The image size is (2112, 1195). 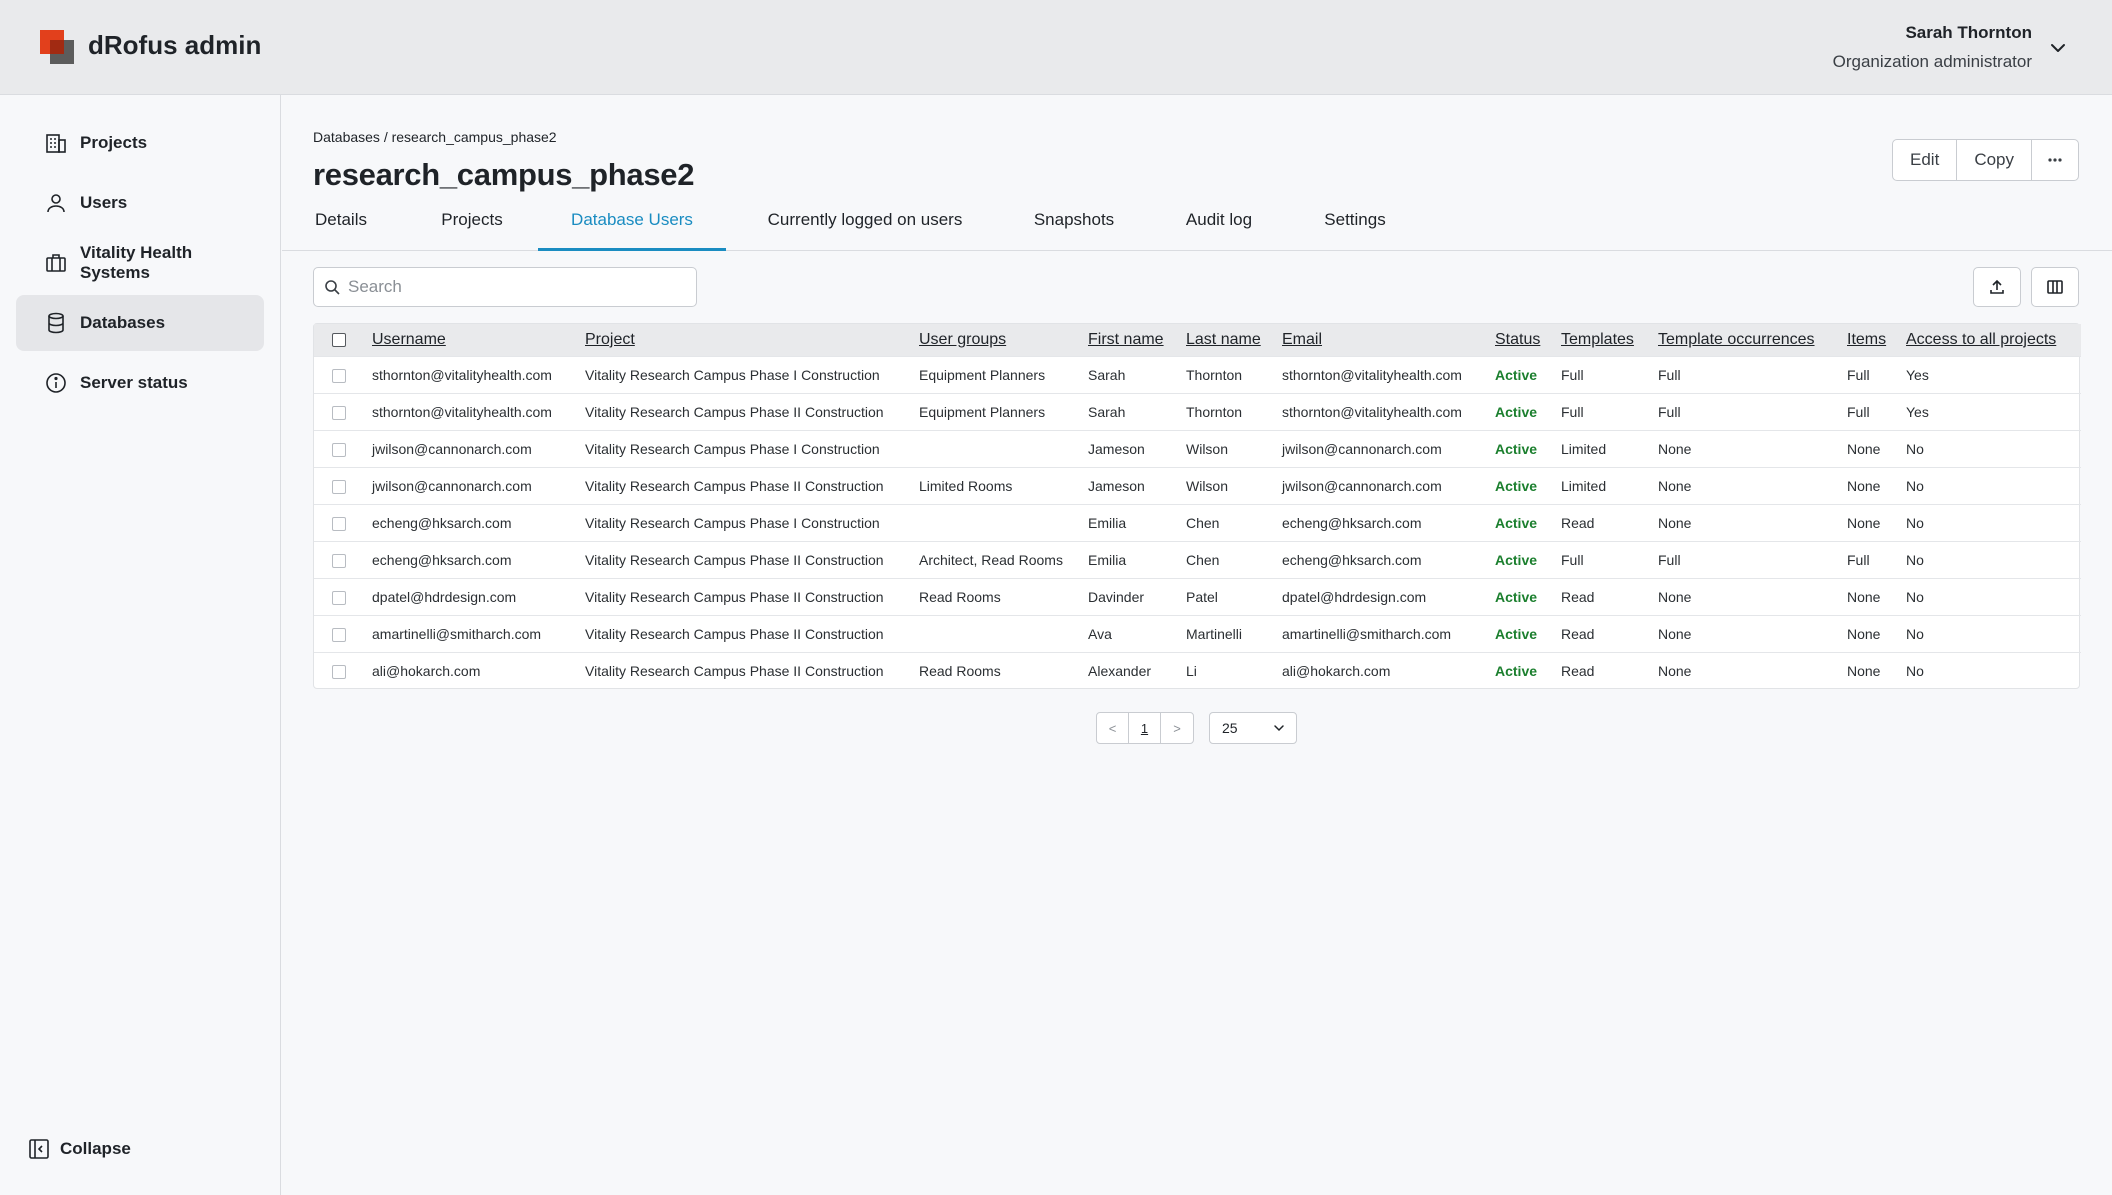 I want to click on column-header-username: Username, so click(x=470, y=340).